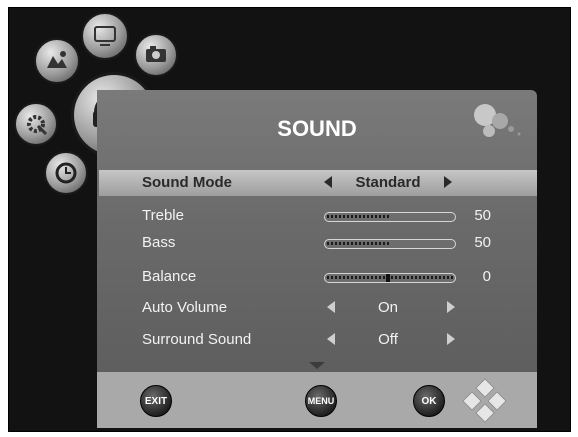 The image size is (578, 437). What do you see at coordinates (197, 339) in the screenshot?
I see `row-label: Surround Sound` at bounding box center [197, 339].